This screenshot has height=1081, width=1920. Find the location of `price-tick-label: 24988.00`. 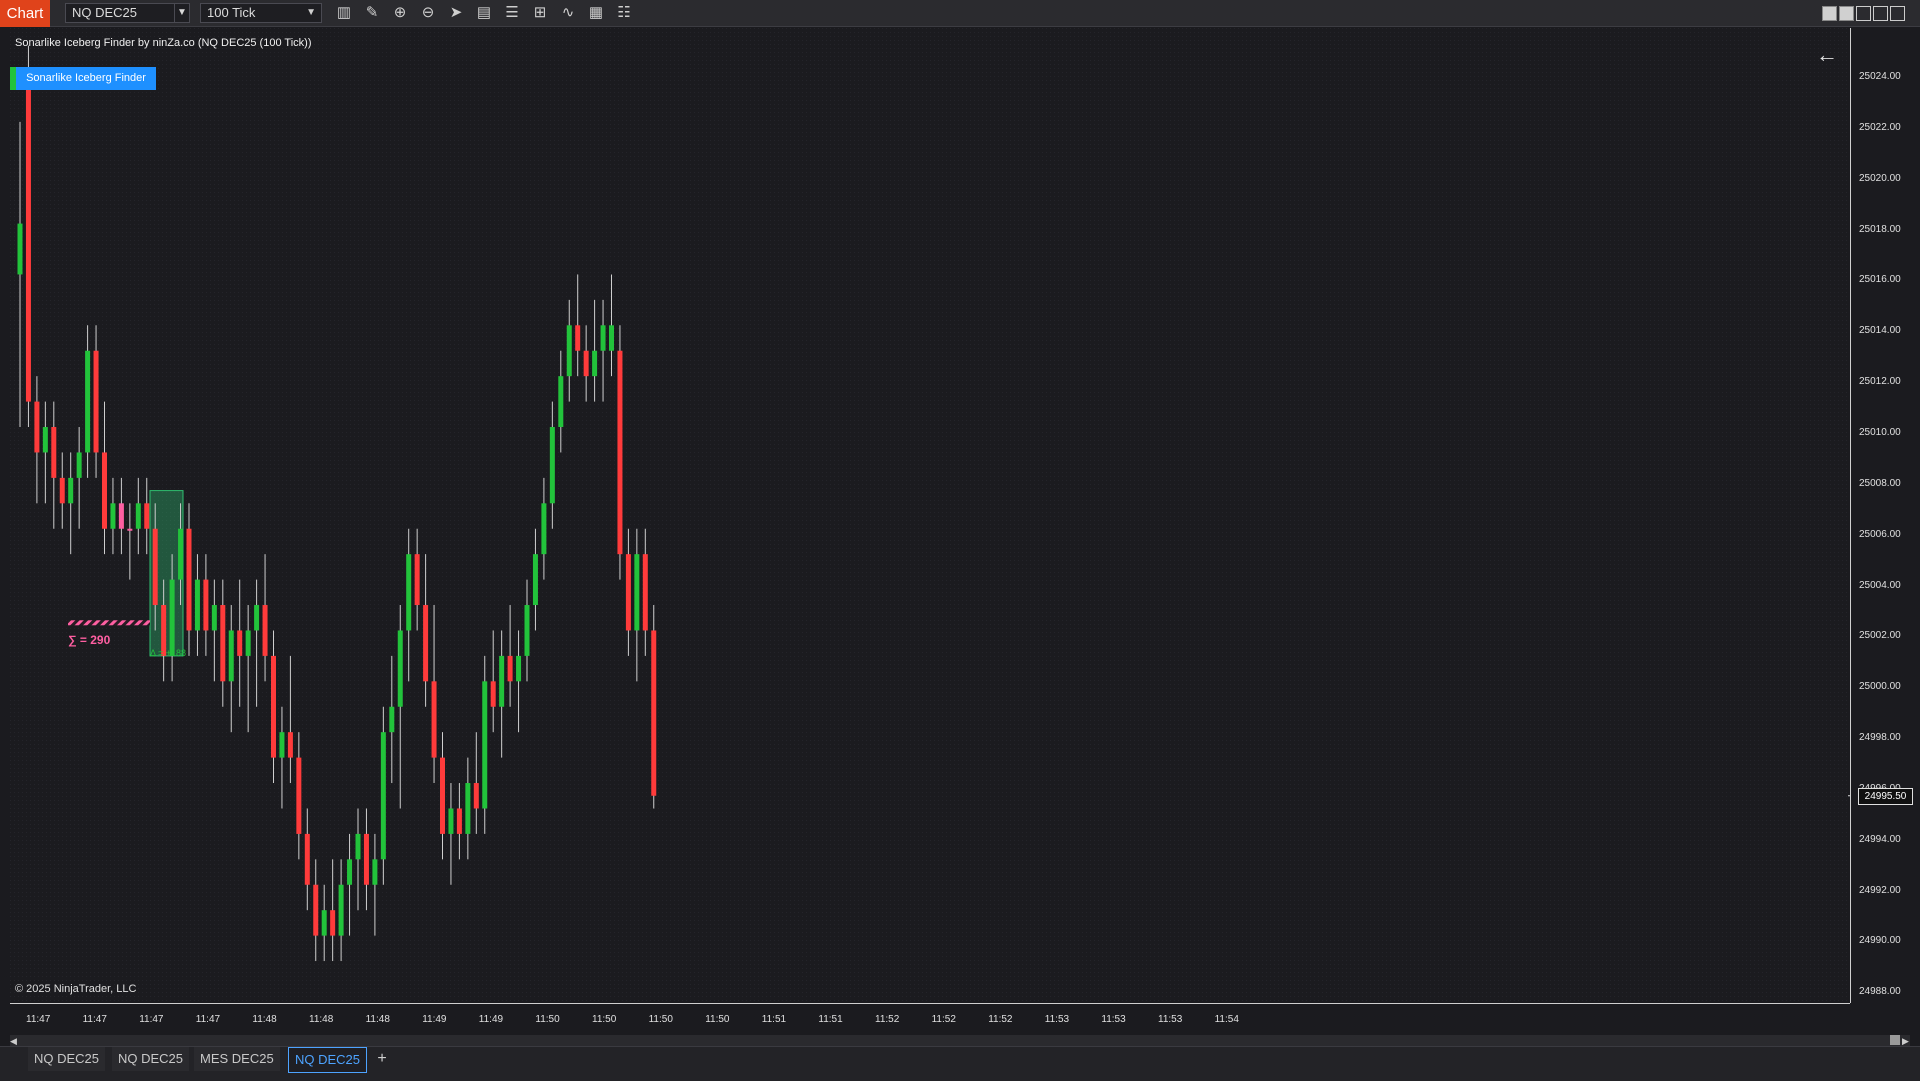

price-tick-label: 24988.00 is located at coordinates (1880, 992).